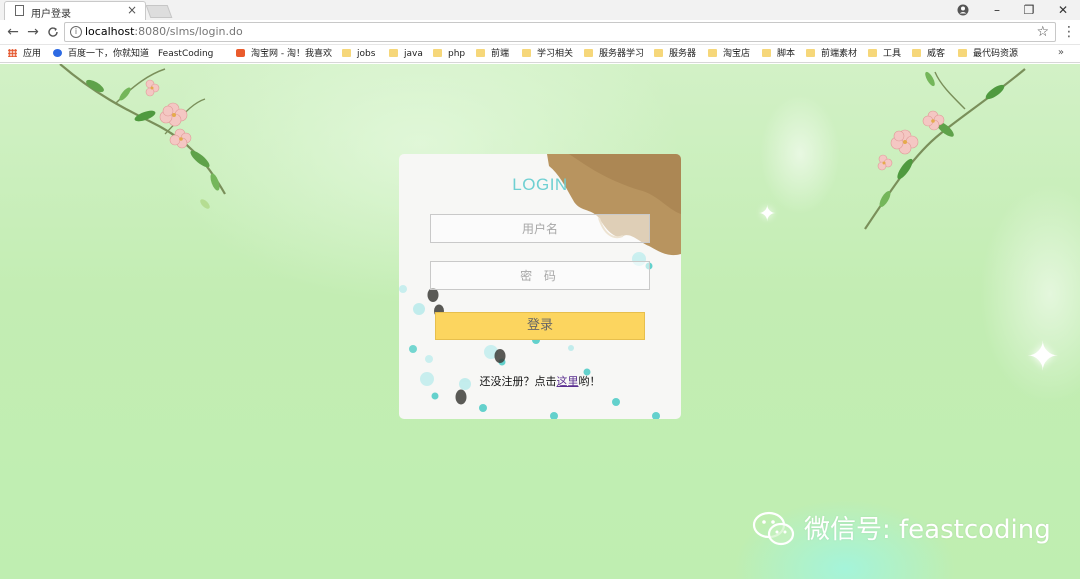  I want to click on browser-menu-icon: ⋮, so click(1069, 32).